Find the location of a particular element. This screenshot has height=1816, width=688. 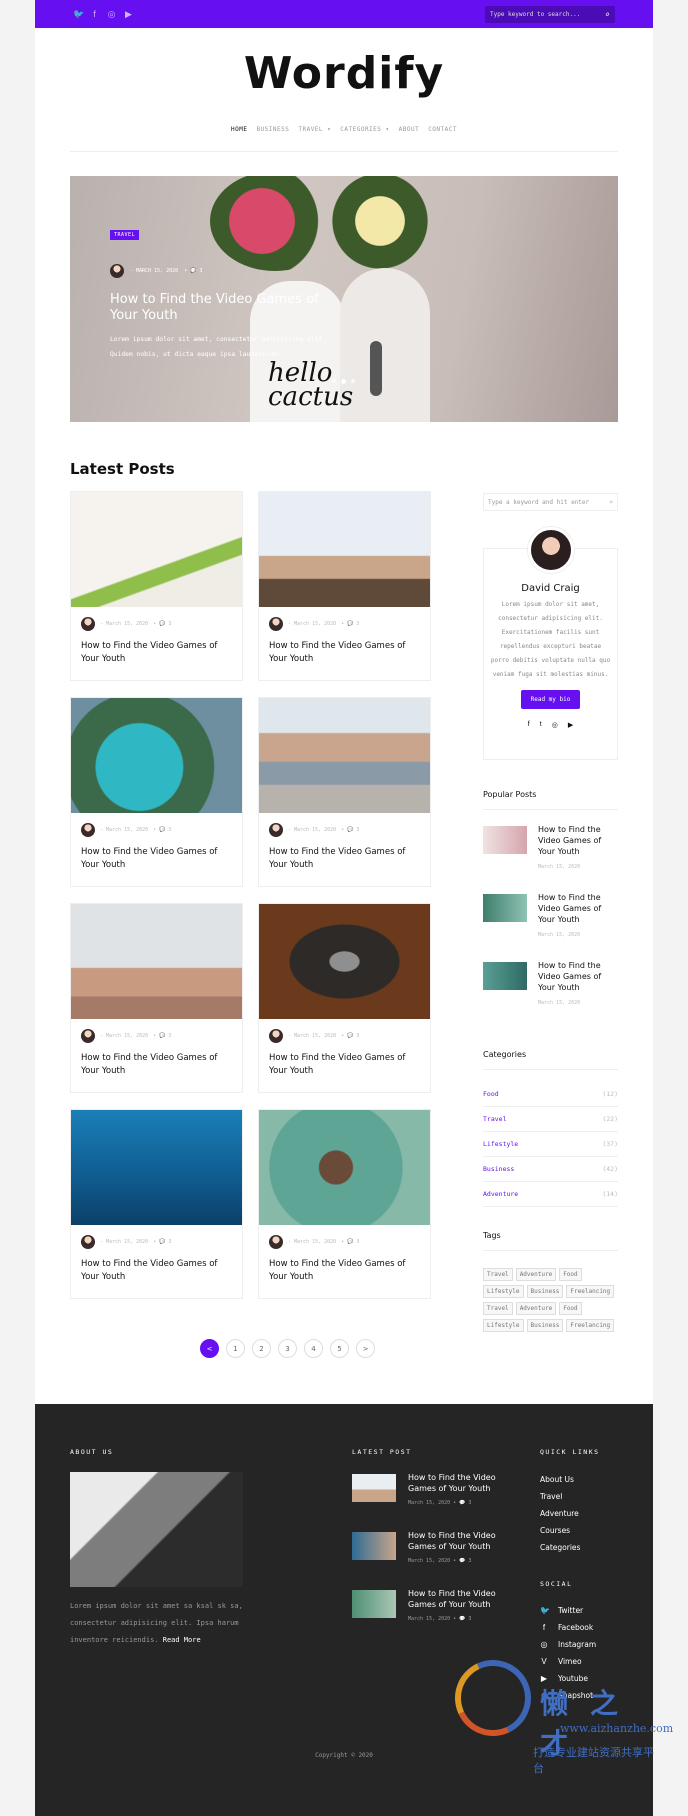

footer-link-adventure: Adventure is located at coordinates (559, 1513).